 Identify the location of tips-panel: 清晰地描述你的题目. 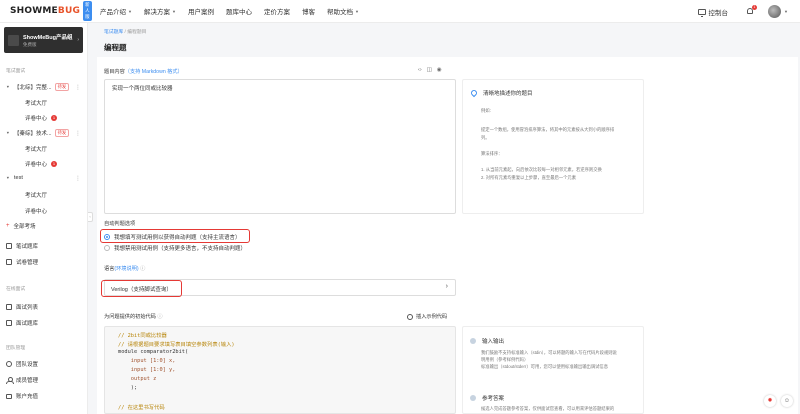
(553, 146).